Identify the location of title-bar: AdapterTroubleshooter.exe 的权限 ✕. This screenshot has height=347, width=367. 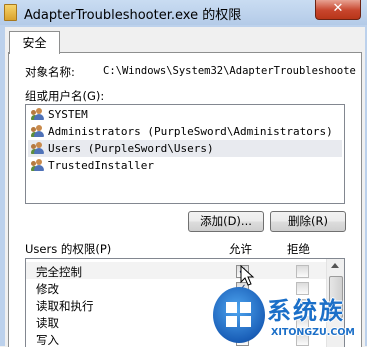
(183, 12).